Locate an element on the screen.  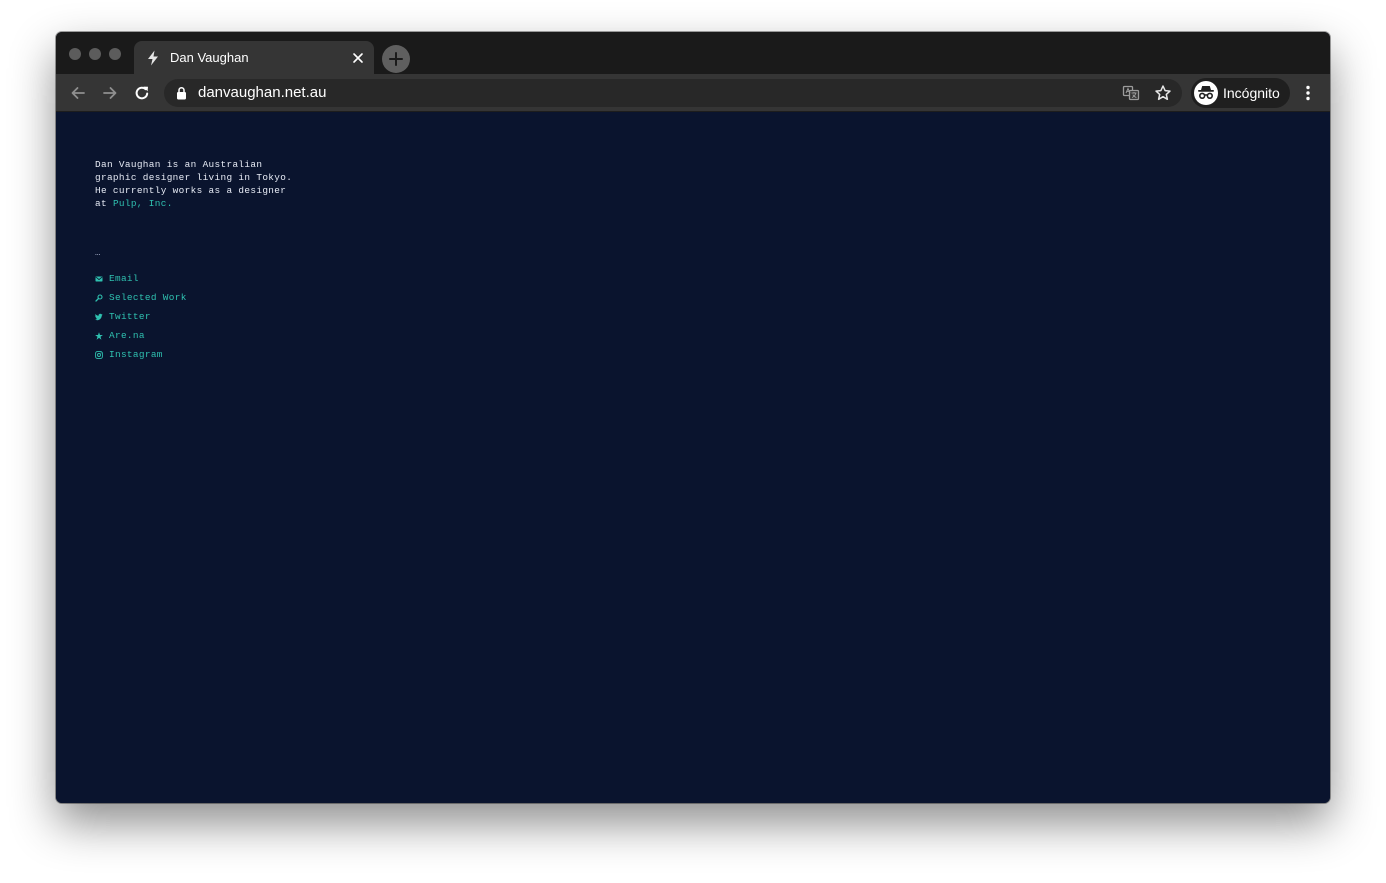
incognito-label: Incógnito is located at coordinates (1251, 93).